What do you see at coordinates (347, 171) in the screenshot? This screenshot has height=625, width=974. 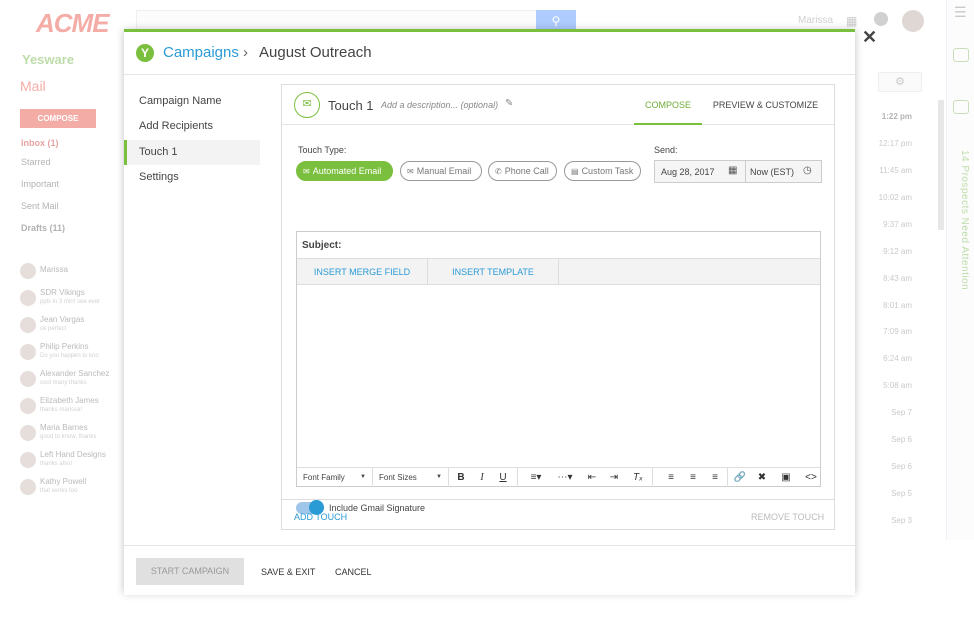 I see `type-label: Automated Email` at bounding box center [347, 171].